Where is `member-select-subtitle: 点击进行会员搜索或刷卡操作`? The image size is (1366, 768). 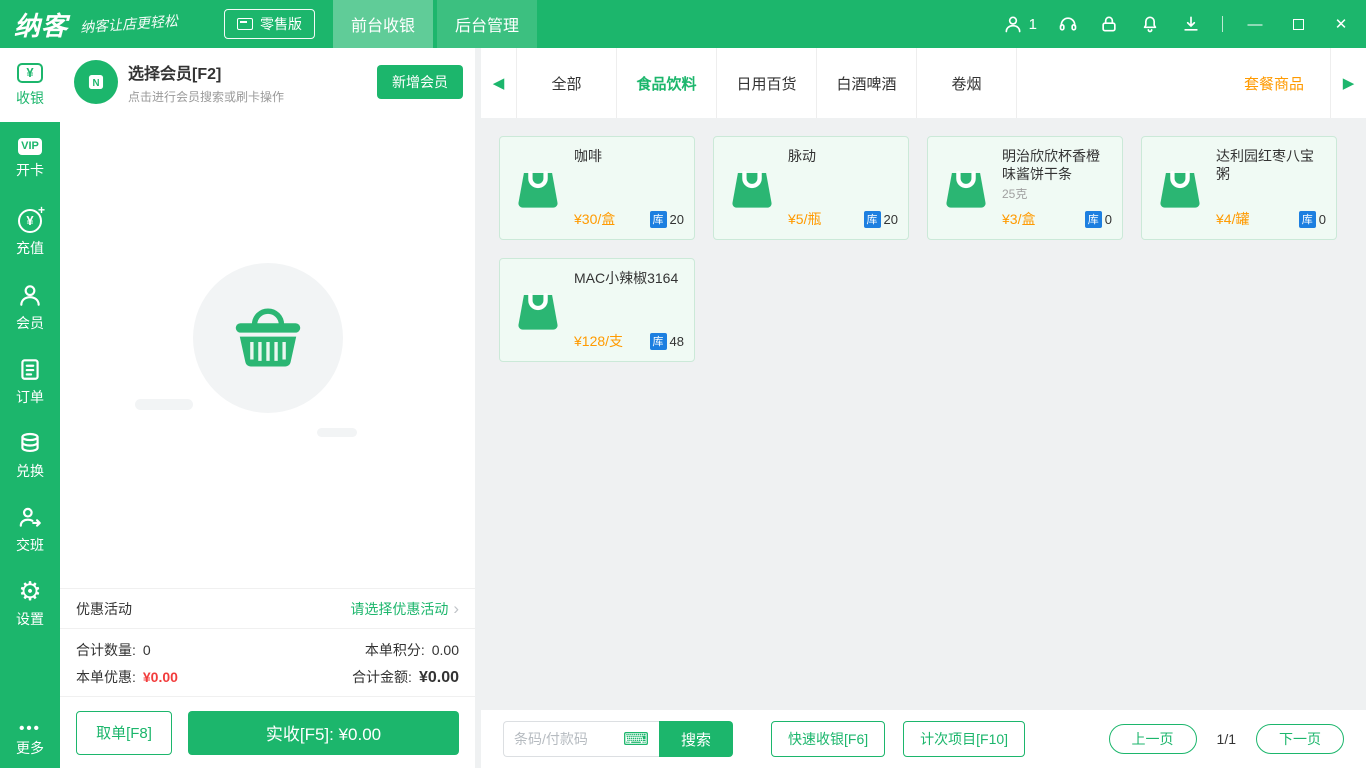
member-select-subtitle: 点击进行会员搜索或刷卡操作 is located at coordinates (206, 96).